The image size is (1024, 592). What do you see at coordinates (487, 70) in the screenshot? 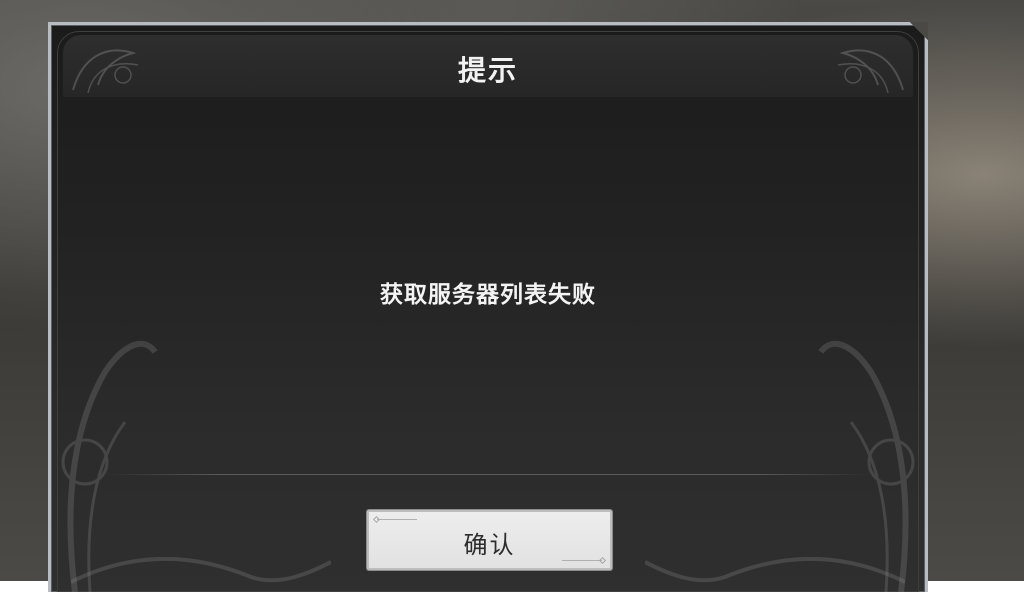
I see `dialog-title: 提示` at bounding box center [487, 70].